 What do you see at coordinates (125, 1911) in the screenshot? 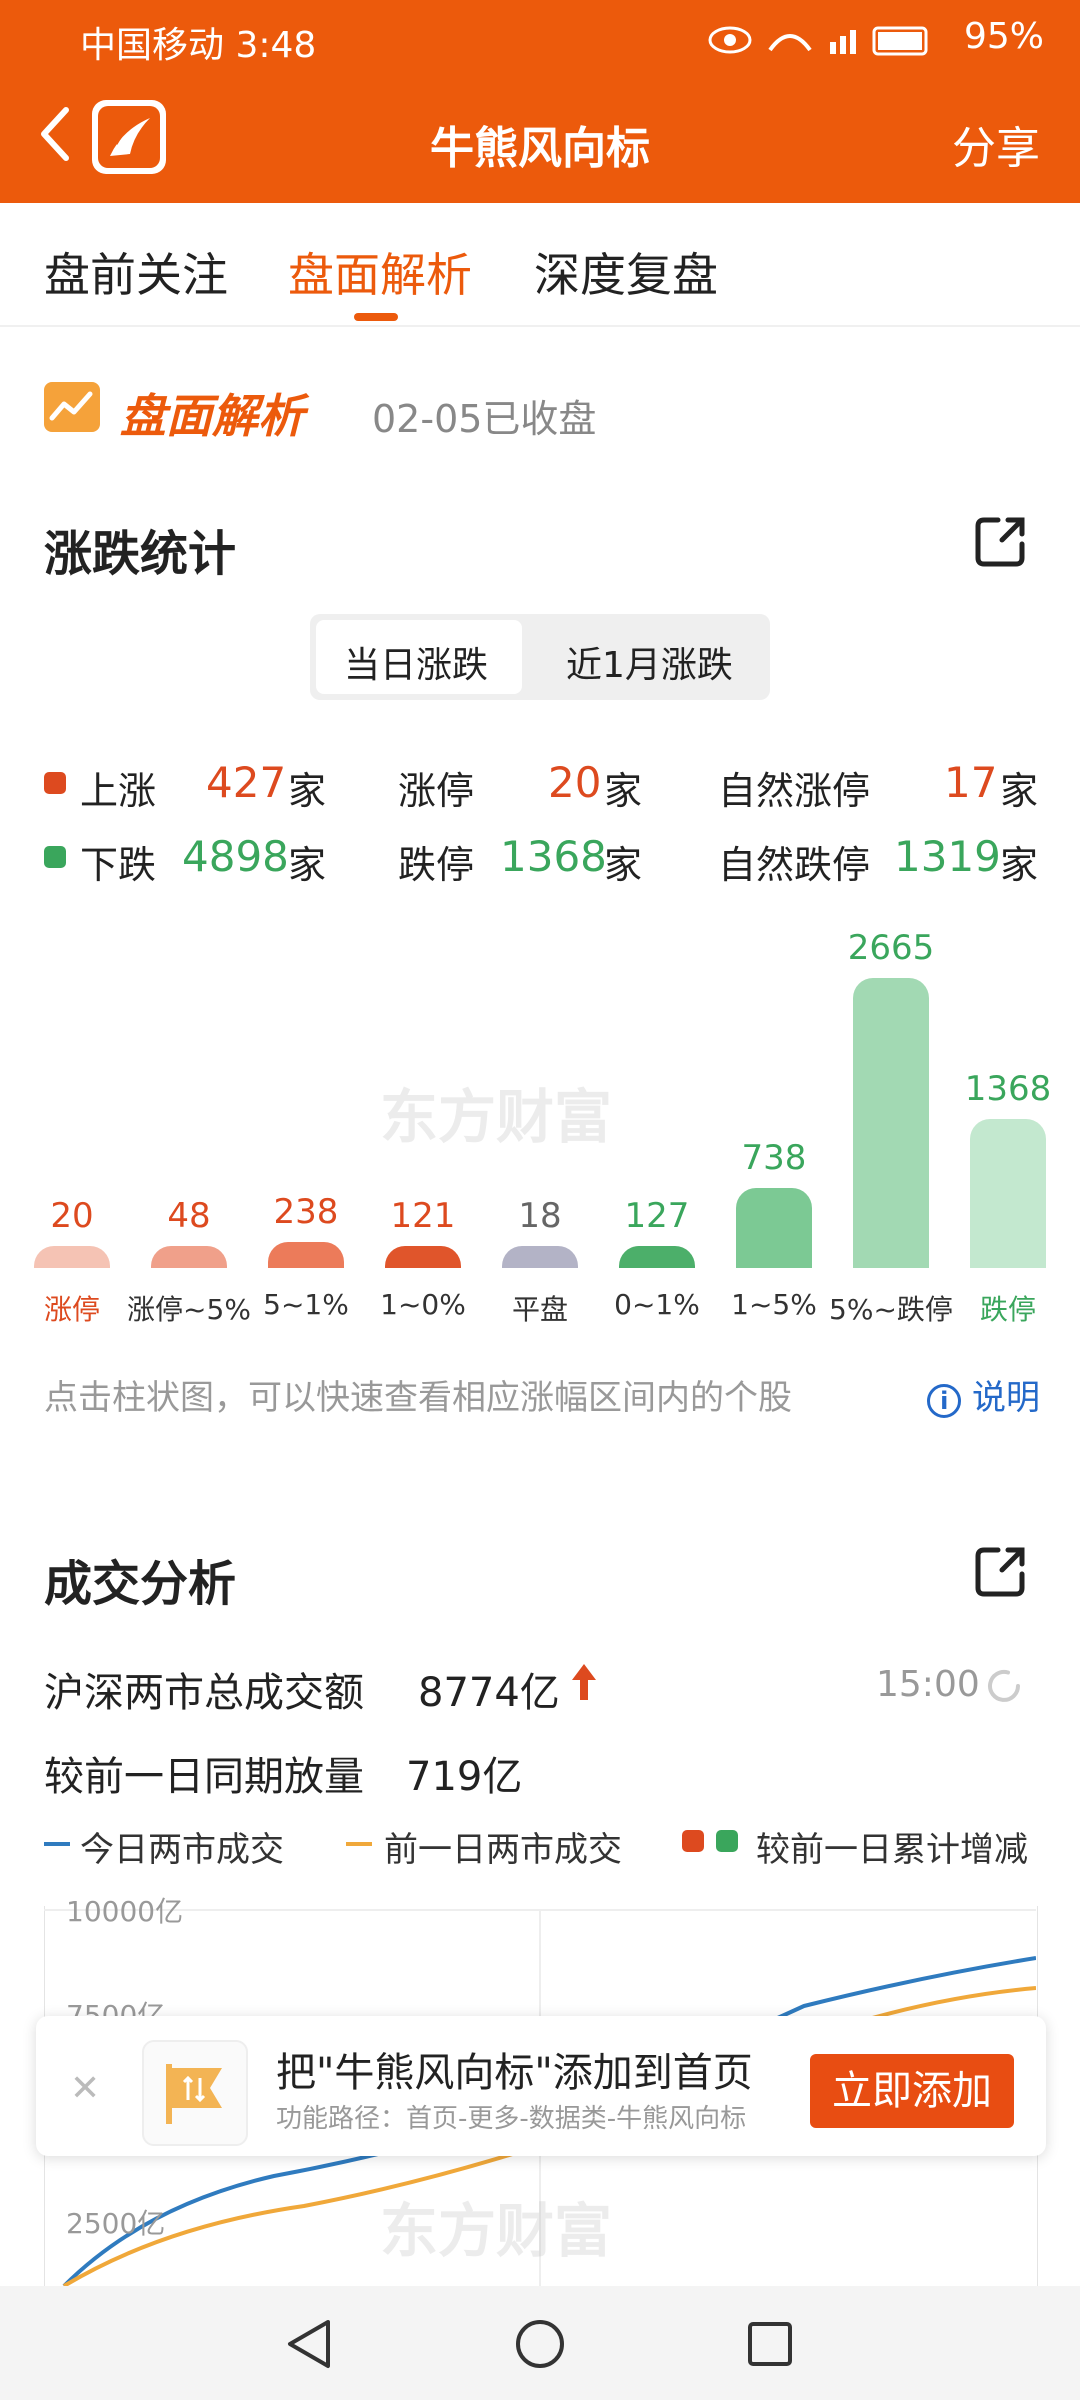
I see `y-tick-10000: 10000亿` at bounding box center [125, 1911].